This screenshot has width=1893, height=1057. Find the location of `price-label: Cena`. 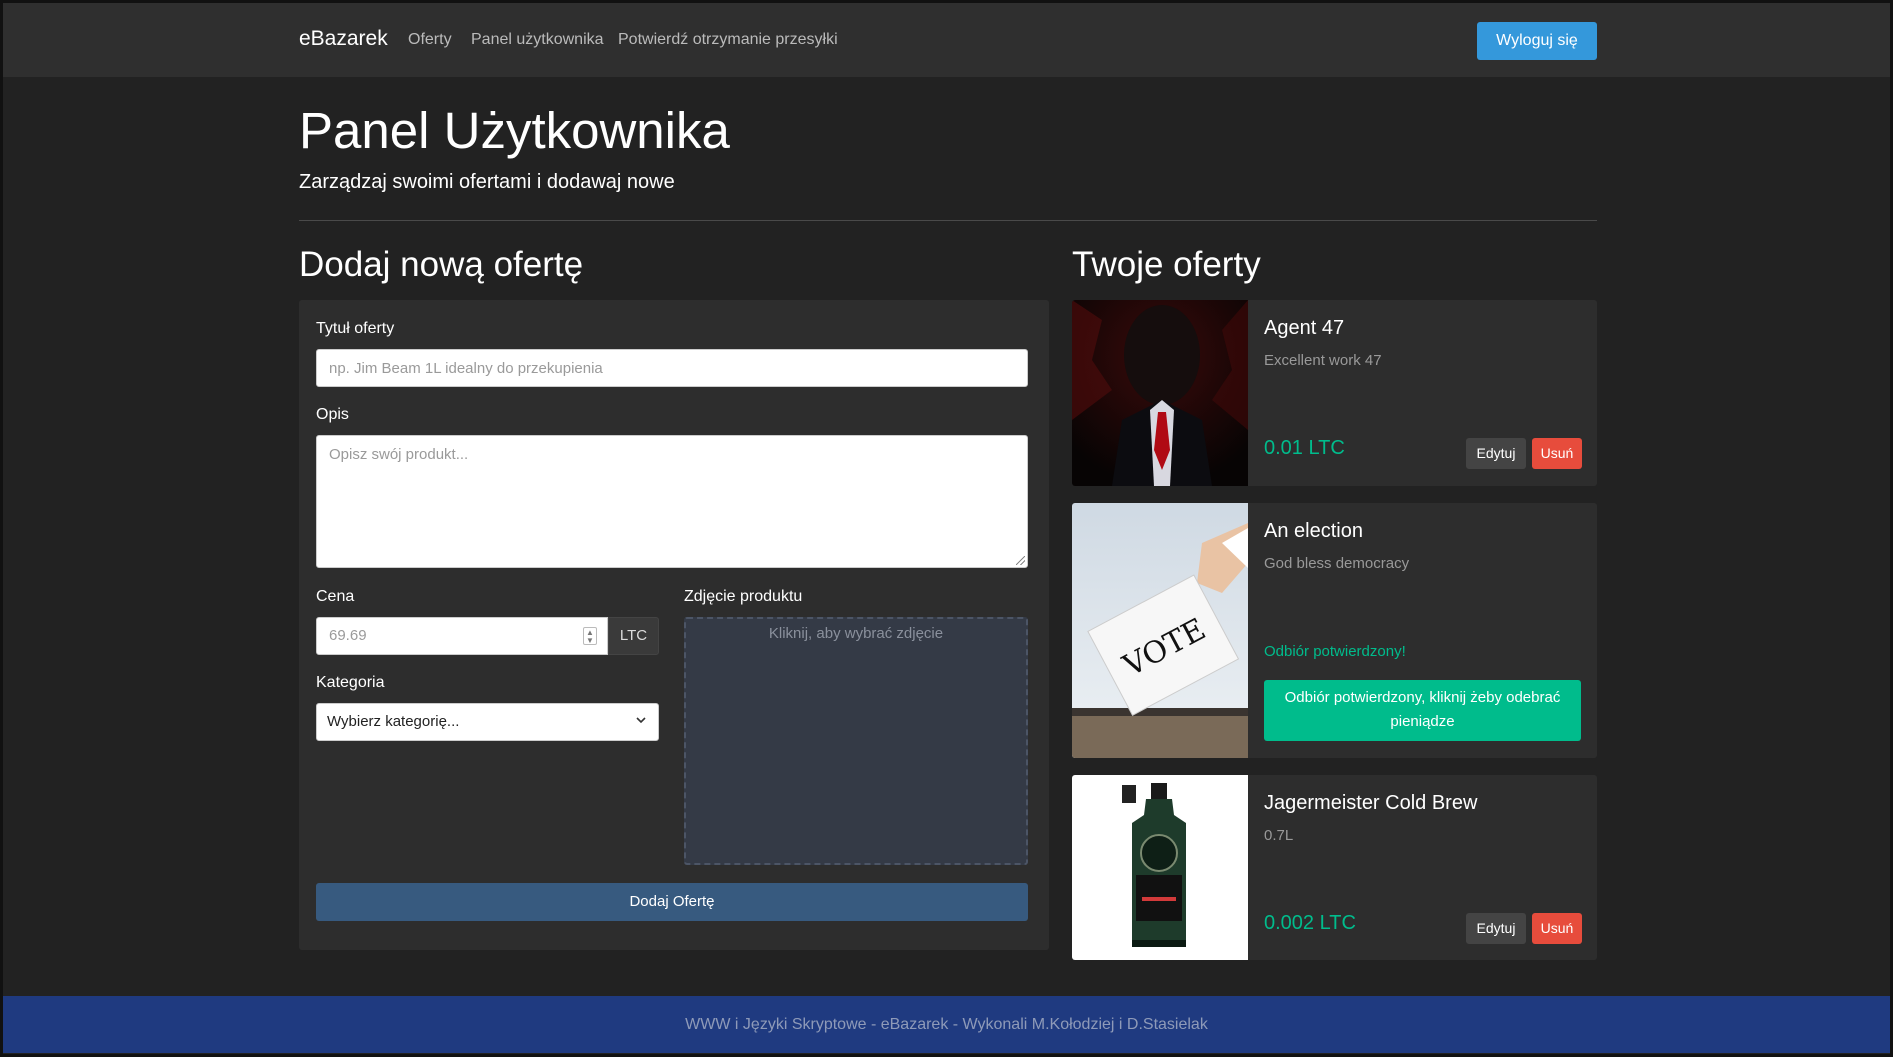

price-label: Cena is located at coordinates (335, 596).